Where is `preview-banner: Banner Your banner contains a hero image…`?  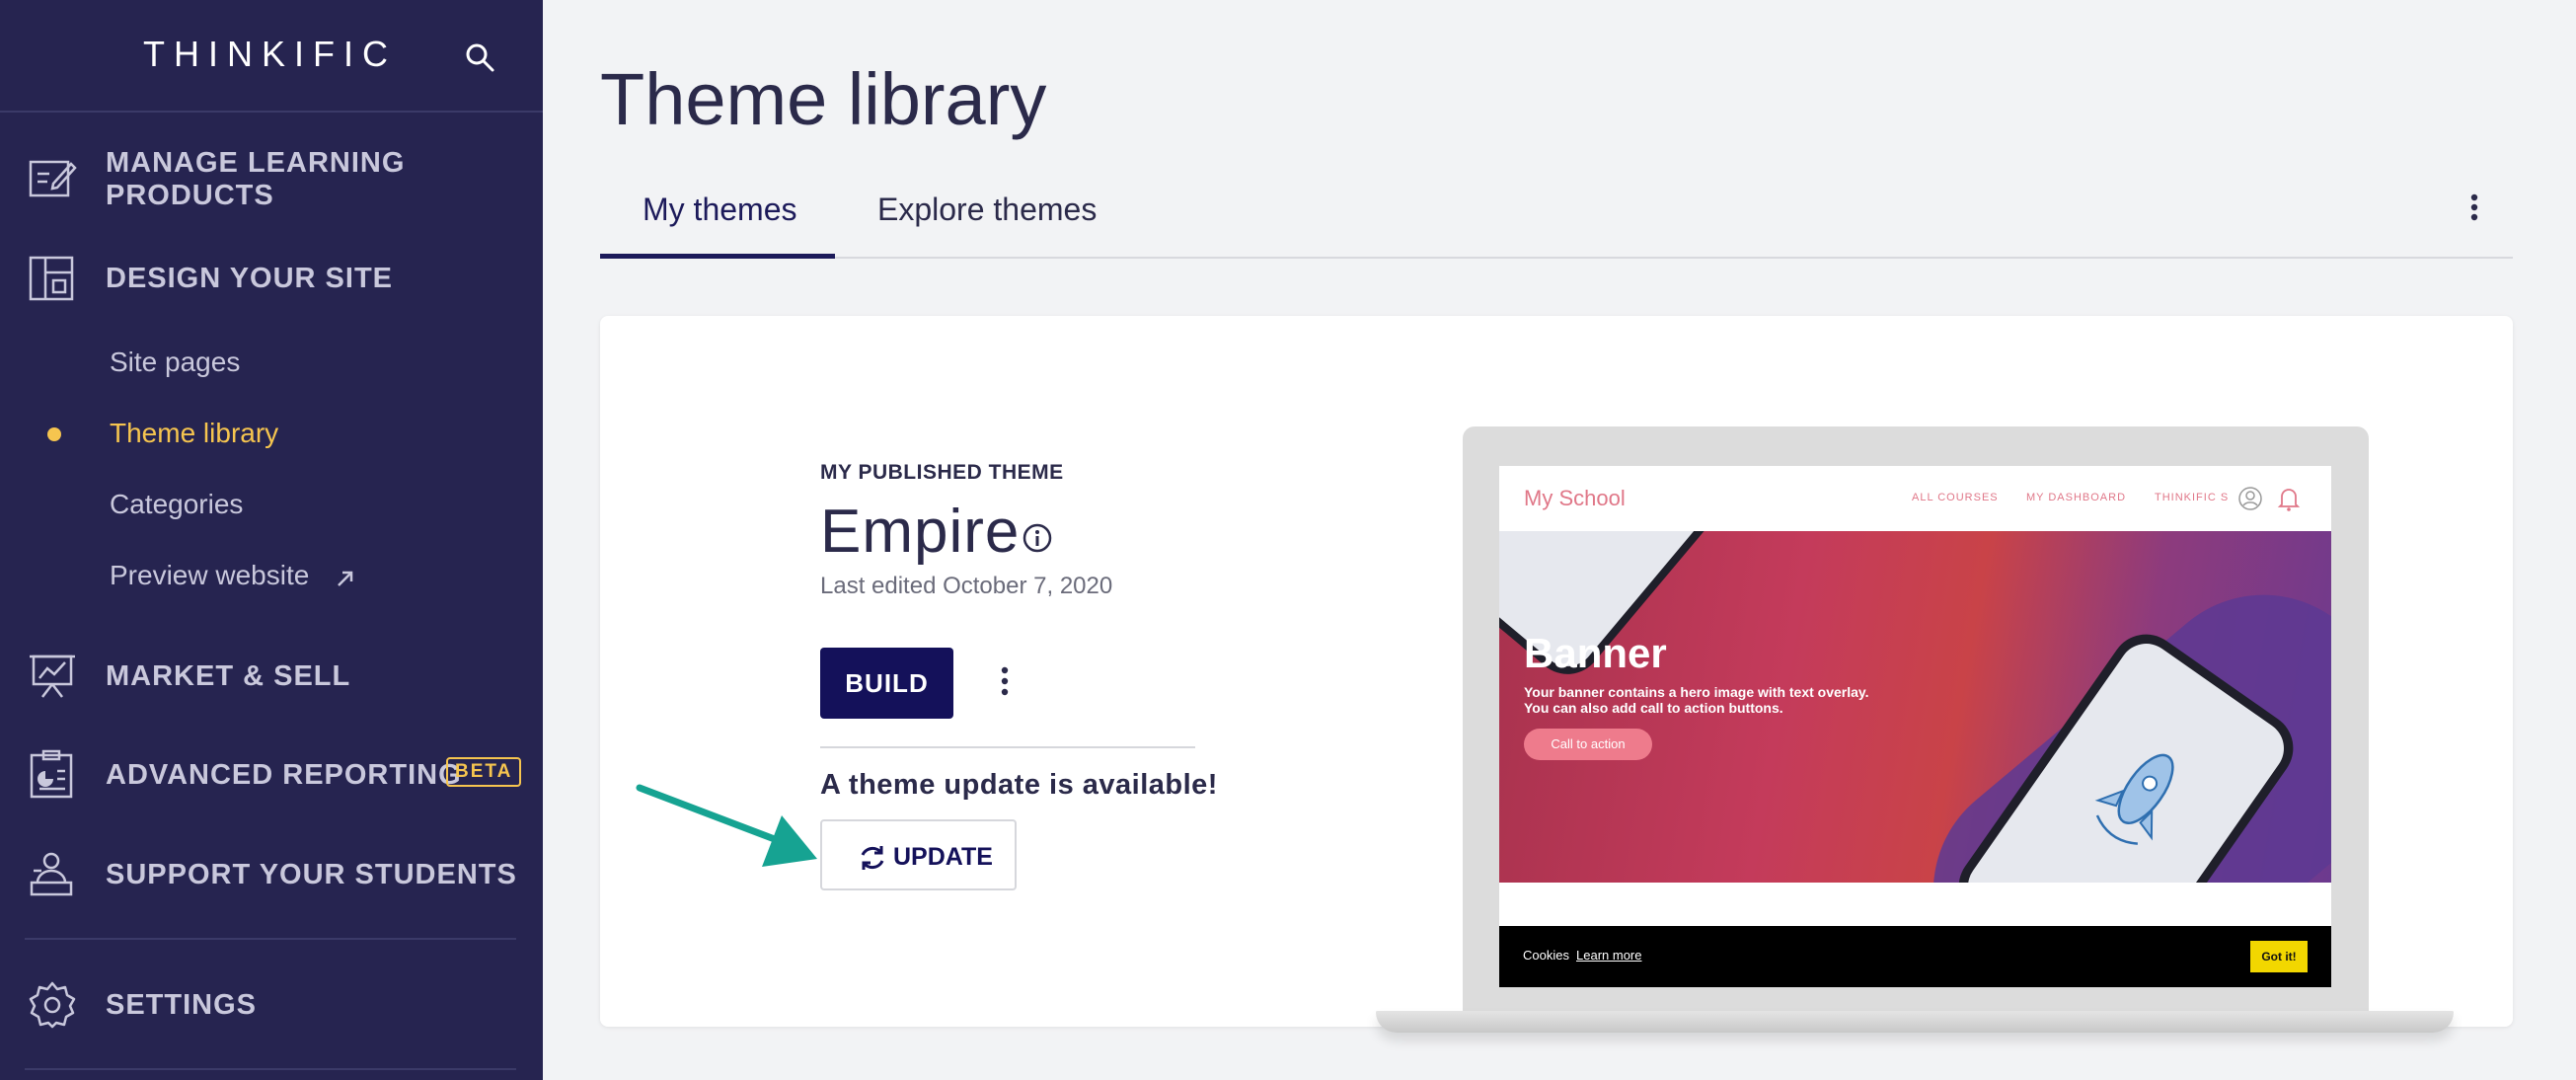
preview-banner: Banner Your banner contains a hero image… is located at coordinates (1915, 707).